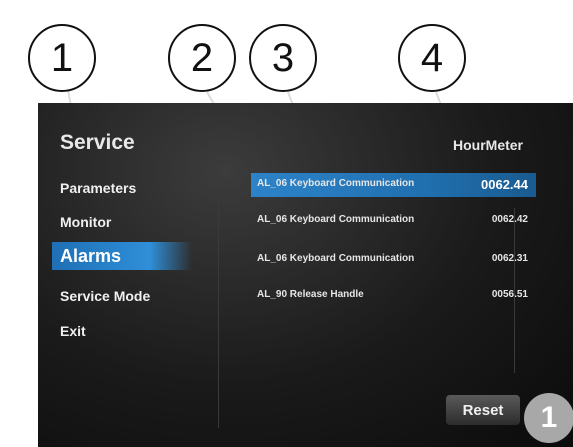 The height and width of the screenshot is (447, 573). Describe the element at coordinates (509, 294) in the screenshot. I see `alarm-hours: 0056.51` at that location.